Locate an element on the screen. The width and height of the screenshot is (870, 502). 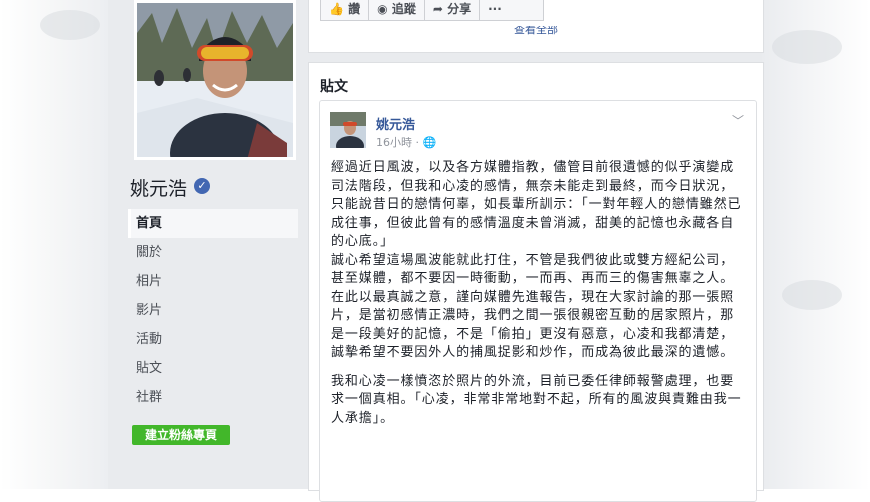
posts-section-title: 貼文 is located at coordinates (334, 87).